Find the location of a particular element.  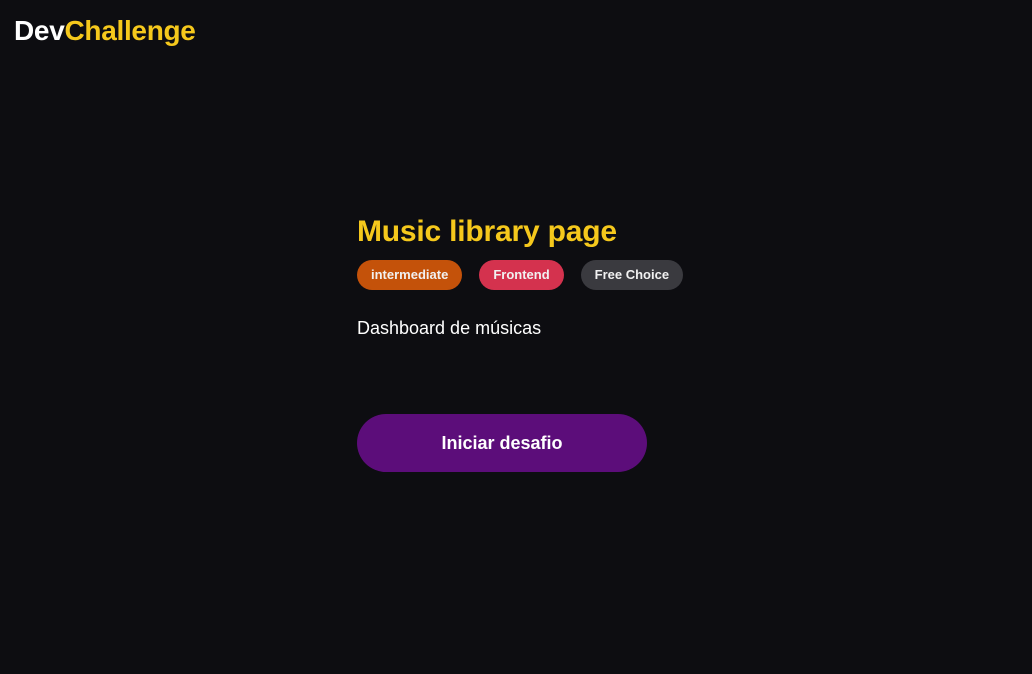

tag-category: Frontend is located at coordinates (521, 275).